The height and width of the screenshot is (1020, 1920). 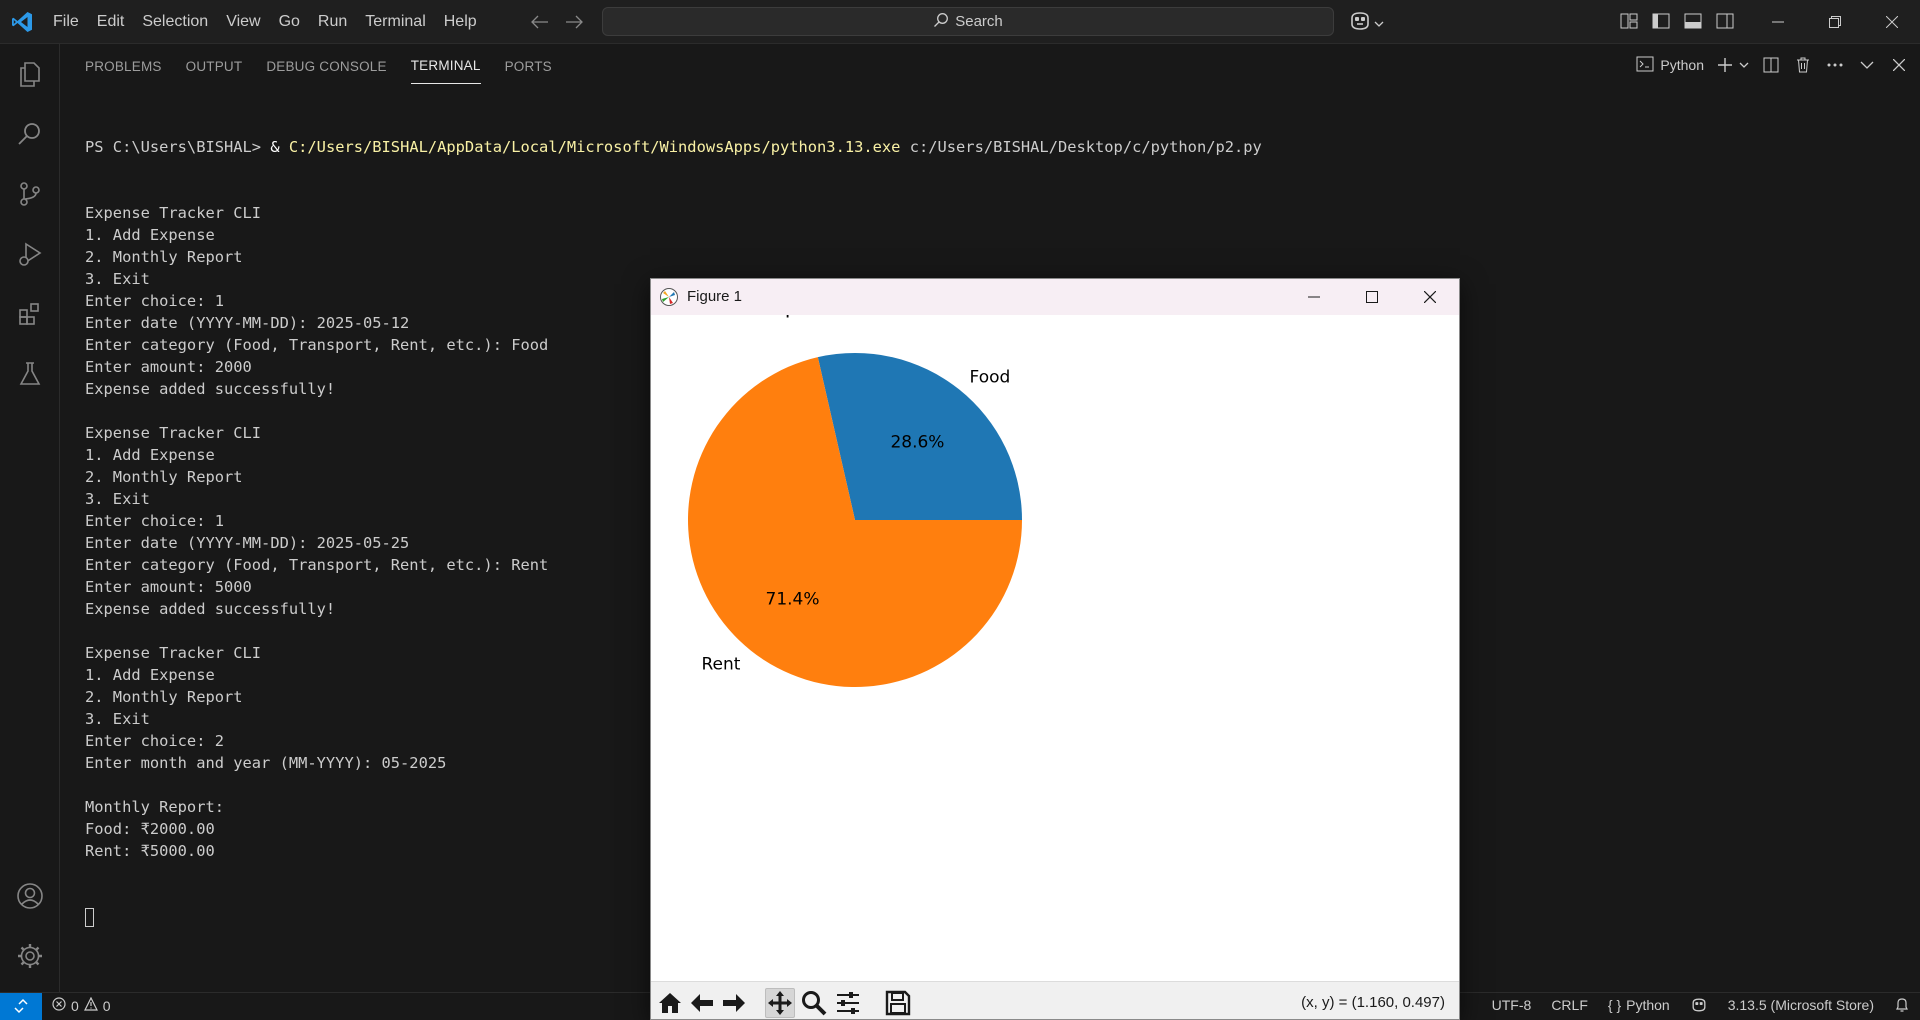 I want to click on menu-help: Help, so click(x=460, y=22).